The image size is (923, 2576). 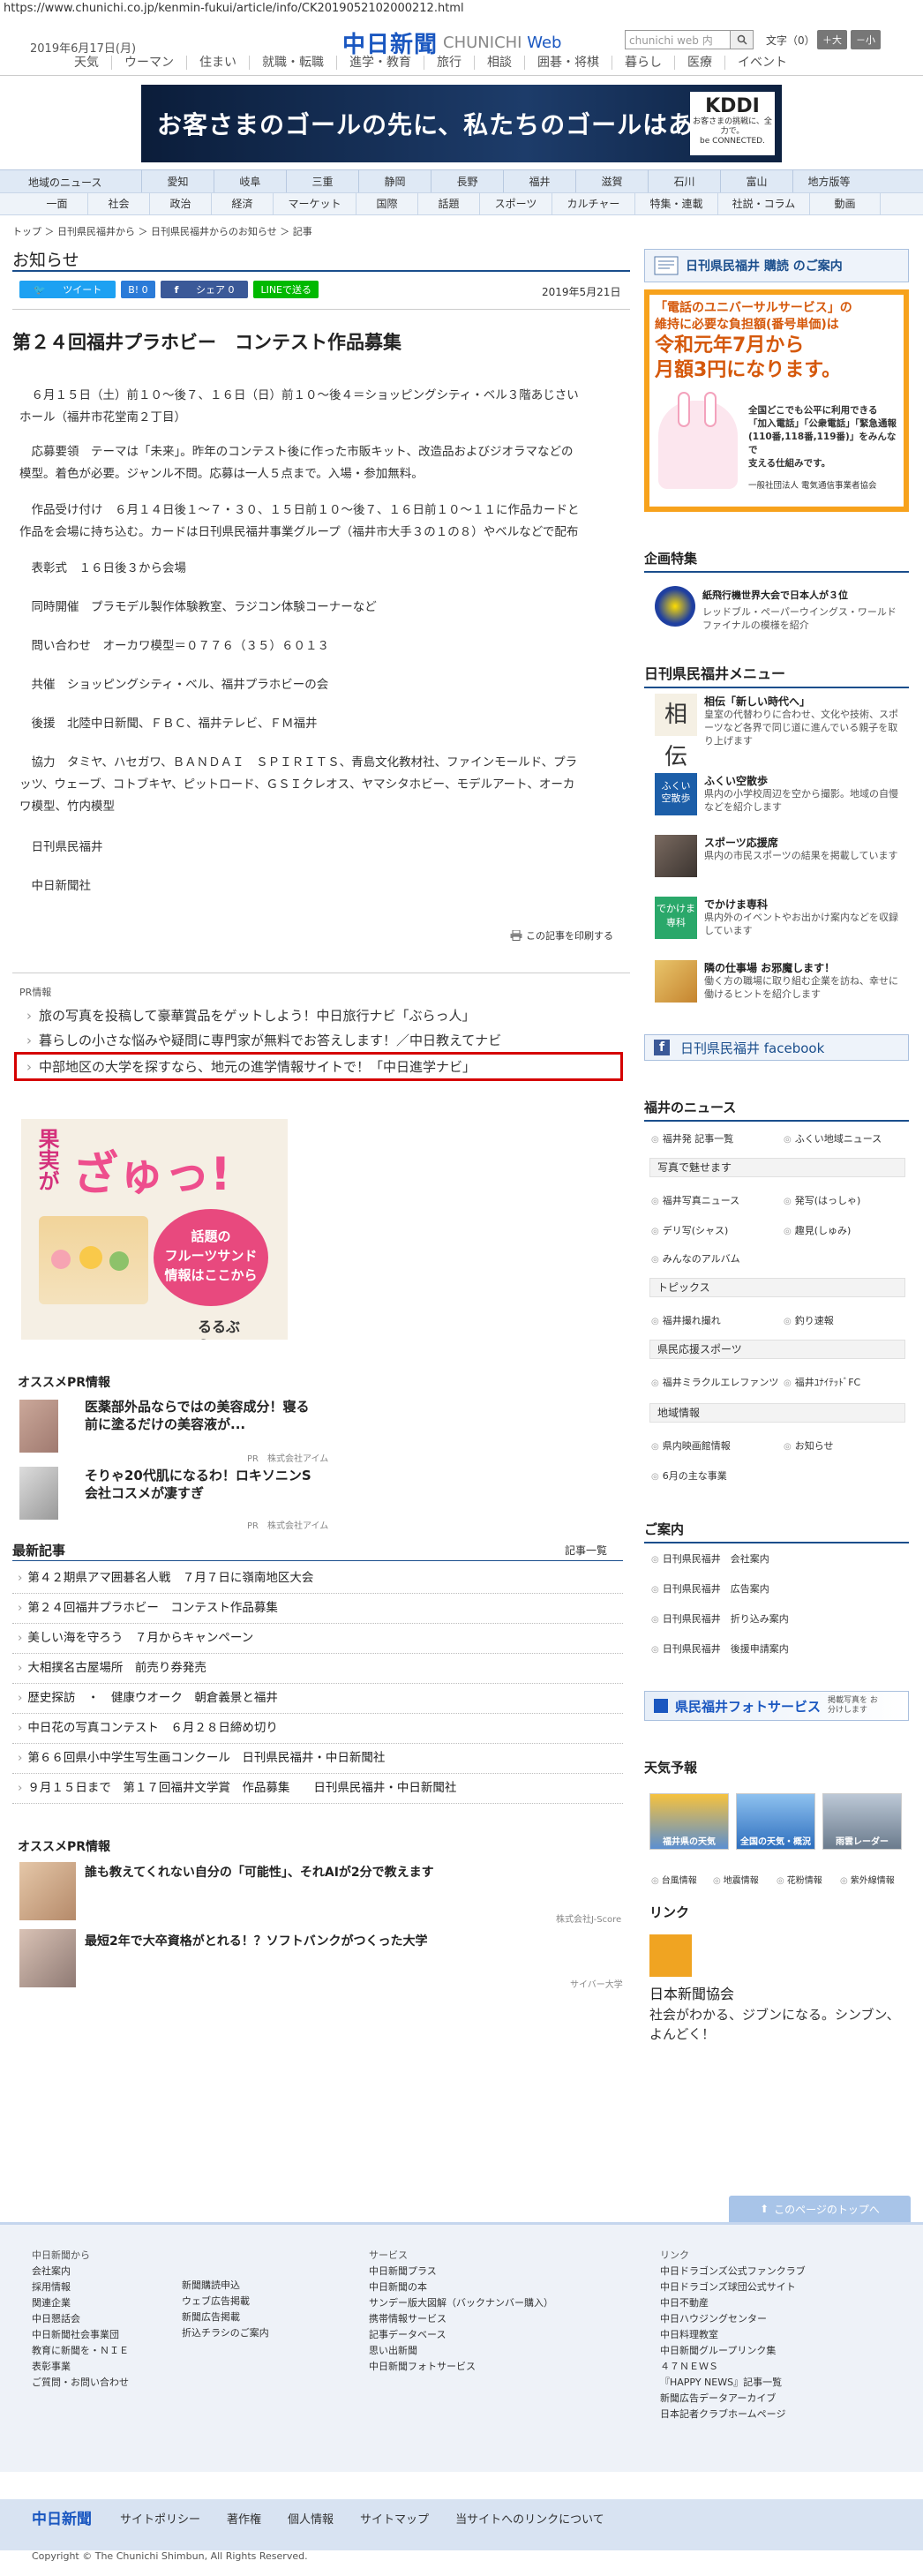 What do you see at coordinates (322, 181) in the screenshot?
I see `region-item: 三重` at bounding box center [322, 181].